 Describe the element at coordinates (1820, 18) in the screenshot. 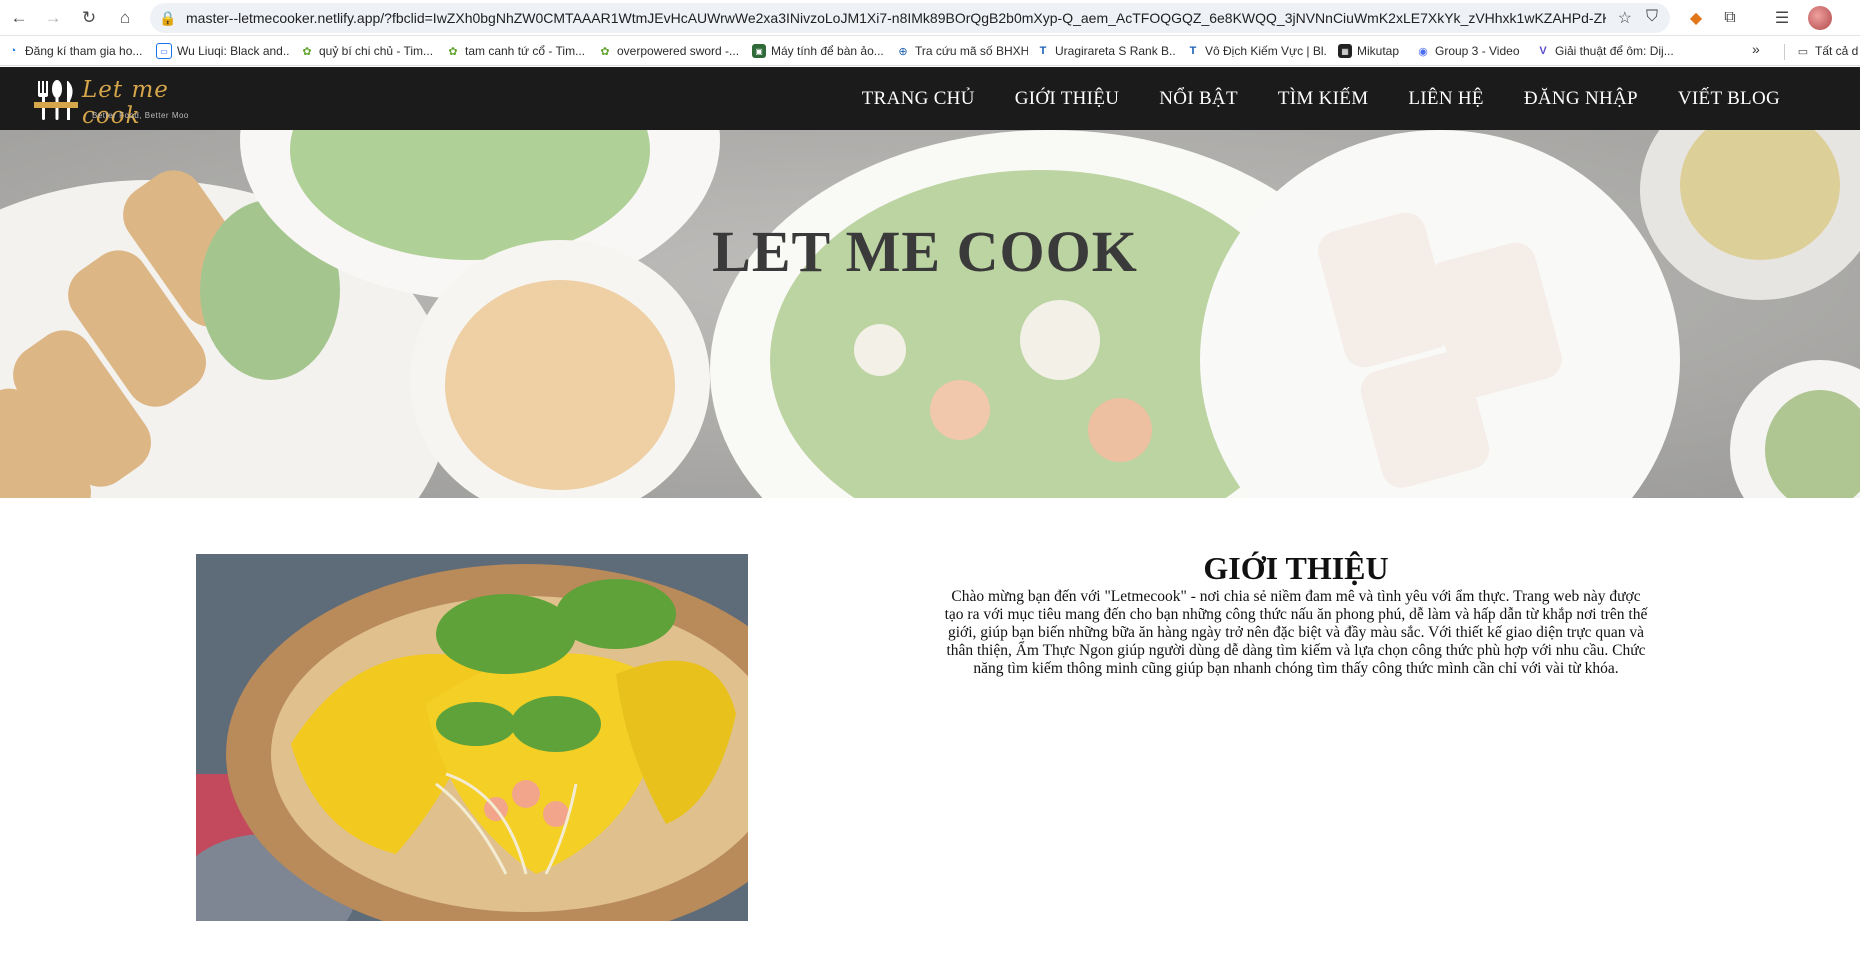

I see `profile-avatar` at that location.